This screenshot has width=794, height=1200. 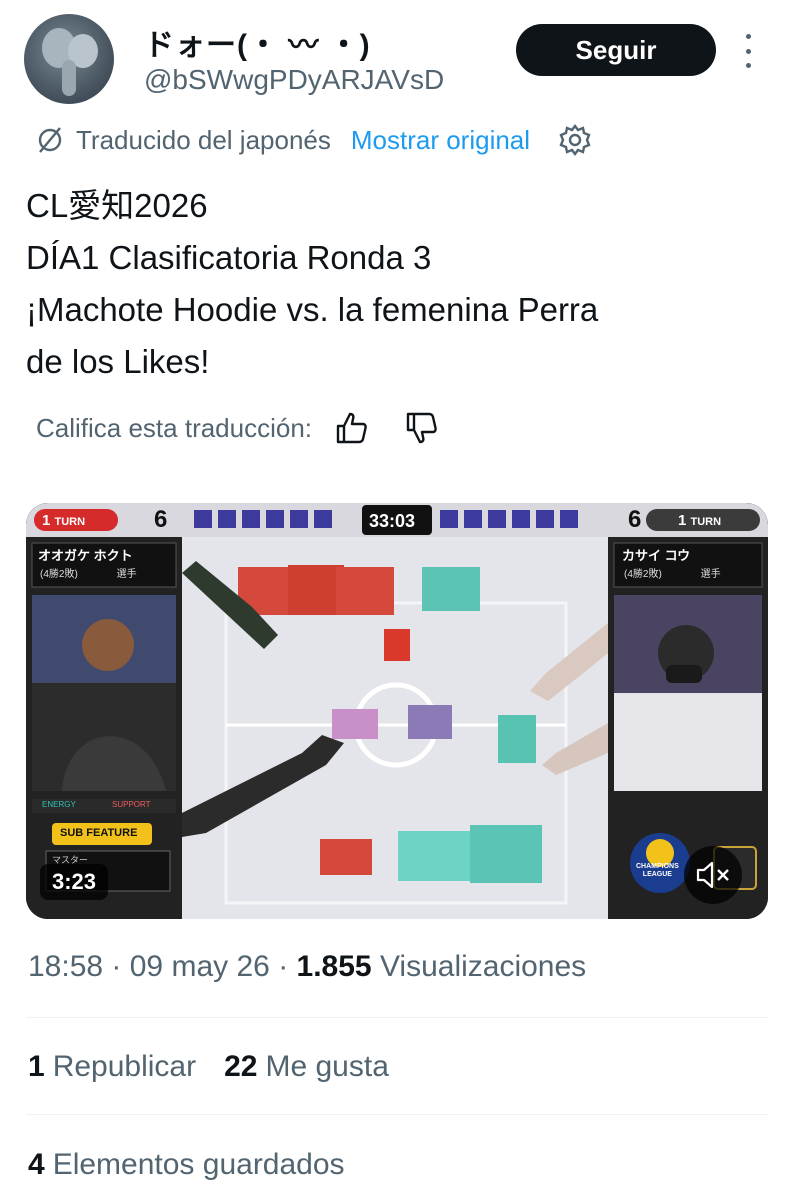 I want to click on avatar, so click(x=69, y=59).